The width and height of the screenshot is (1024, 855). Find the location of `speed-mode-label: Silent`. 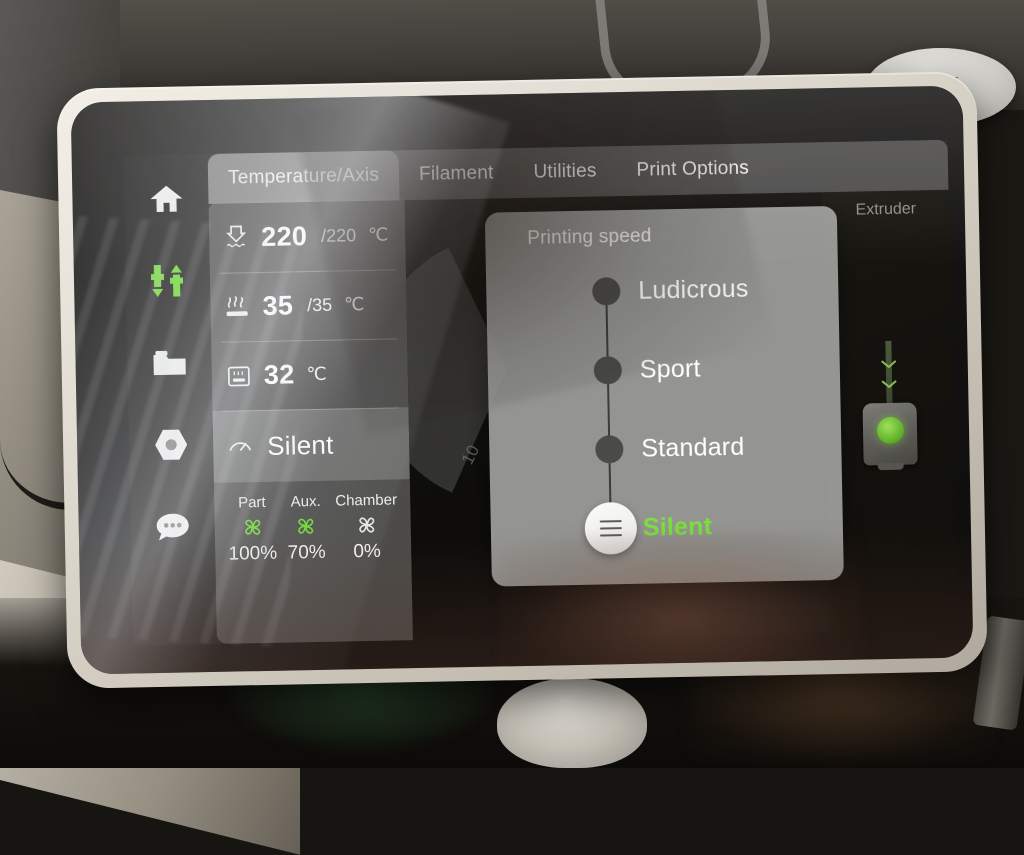

speed-mode-label: Silent is located at coordinates (300, 445).